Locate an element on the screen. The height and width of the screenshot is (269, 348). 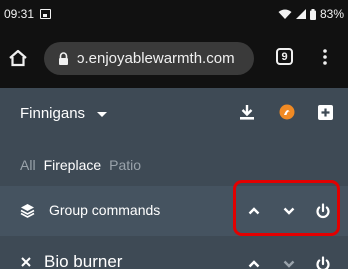
group-commands-header: Group commands is located at coordinates (90, 210).